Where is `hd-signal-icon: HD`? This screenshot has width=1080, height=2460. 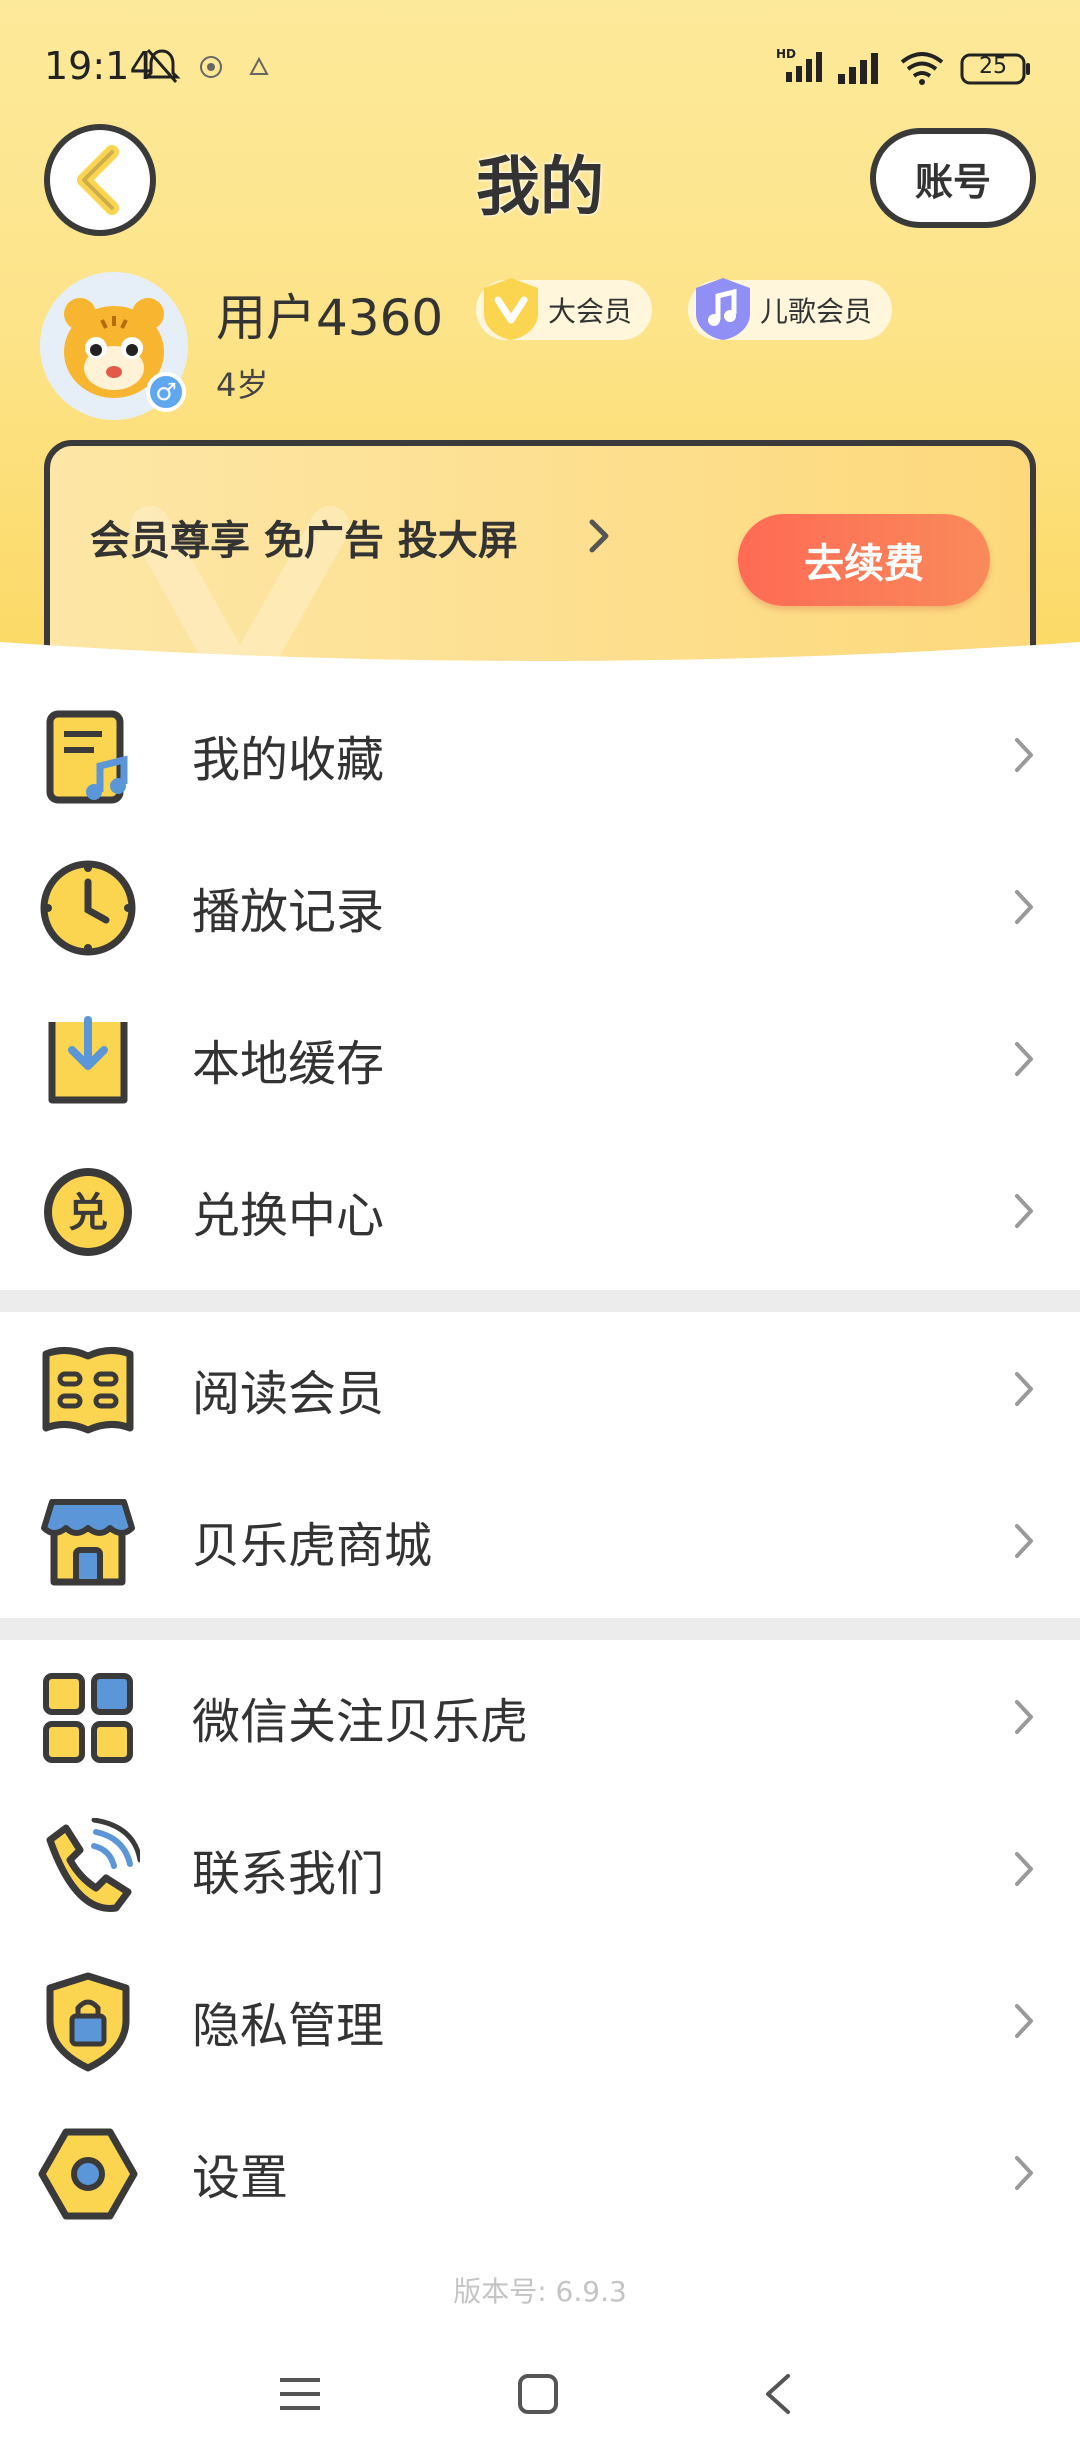 hd-signal-icon: HD is located at coordinates (799, 64).